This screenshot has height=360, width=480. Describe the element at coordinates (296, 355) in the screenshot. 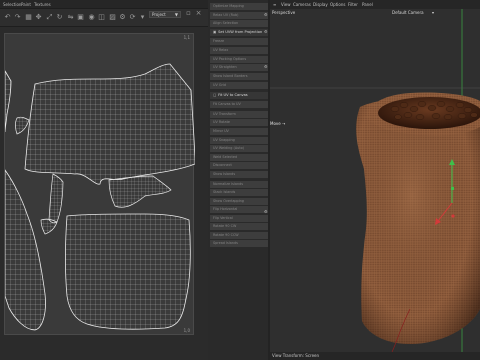

I see `view-transform-status: View Transform: Screen` at that location.